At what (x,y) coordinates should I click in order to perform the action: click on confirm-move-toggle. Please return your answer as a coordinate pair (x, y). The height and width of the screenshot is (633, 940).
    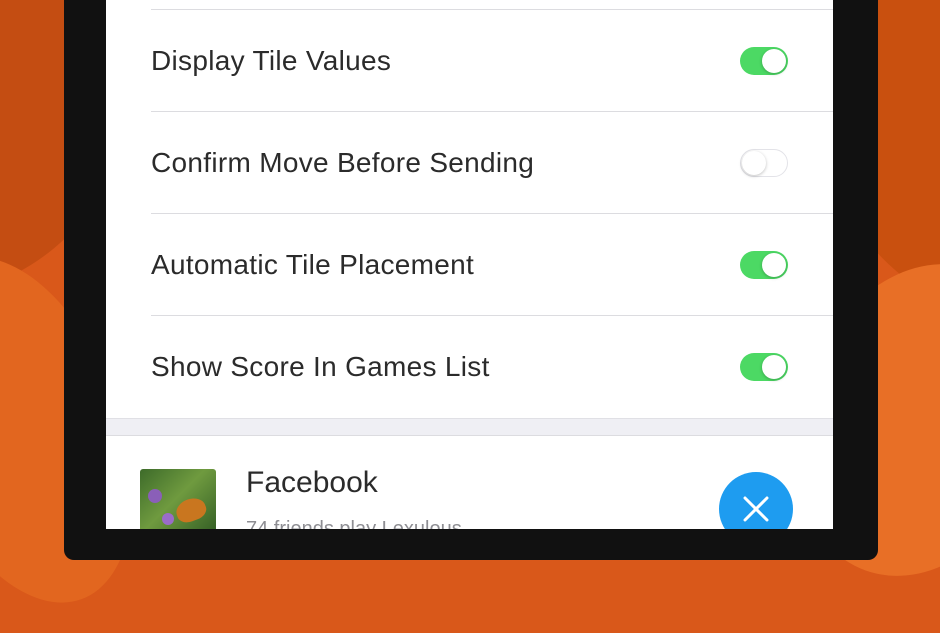
    Looking at the image, I should click on (764, 163).